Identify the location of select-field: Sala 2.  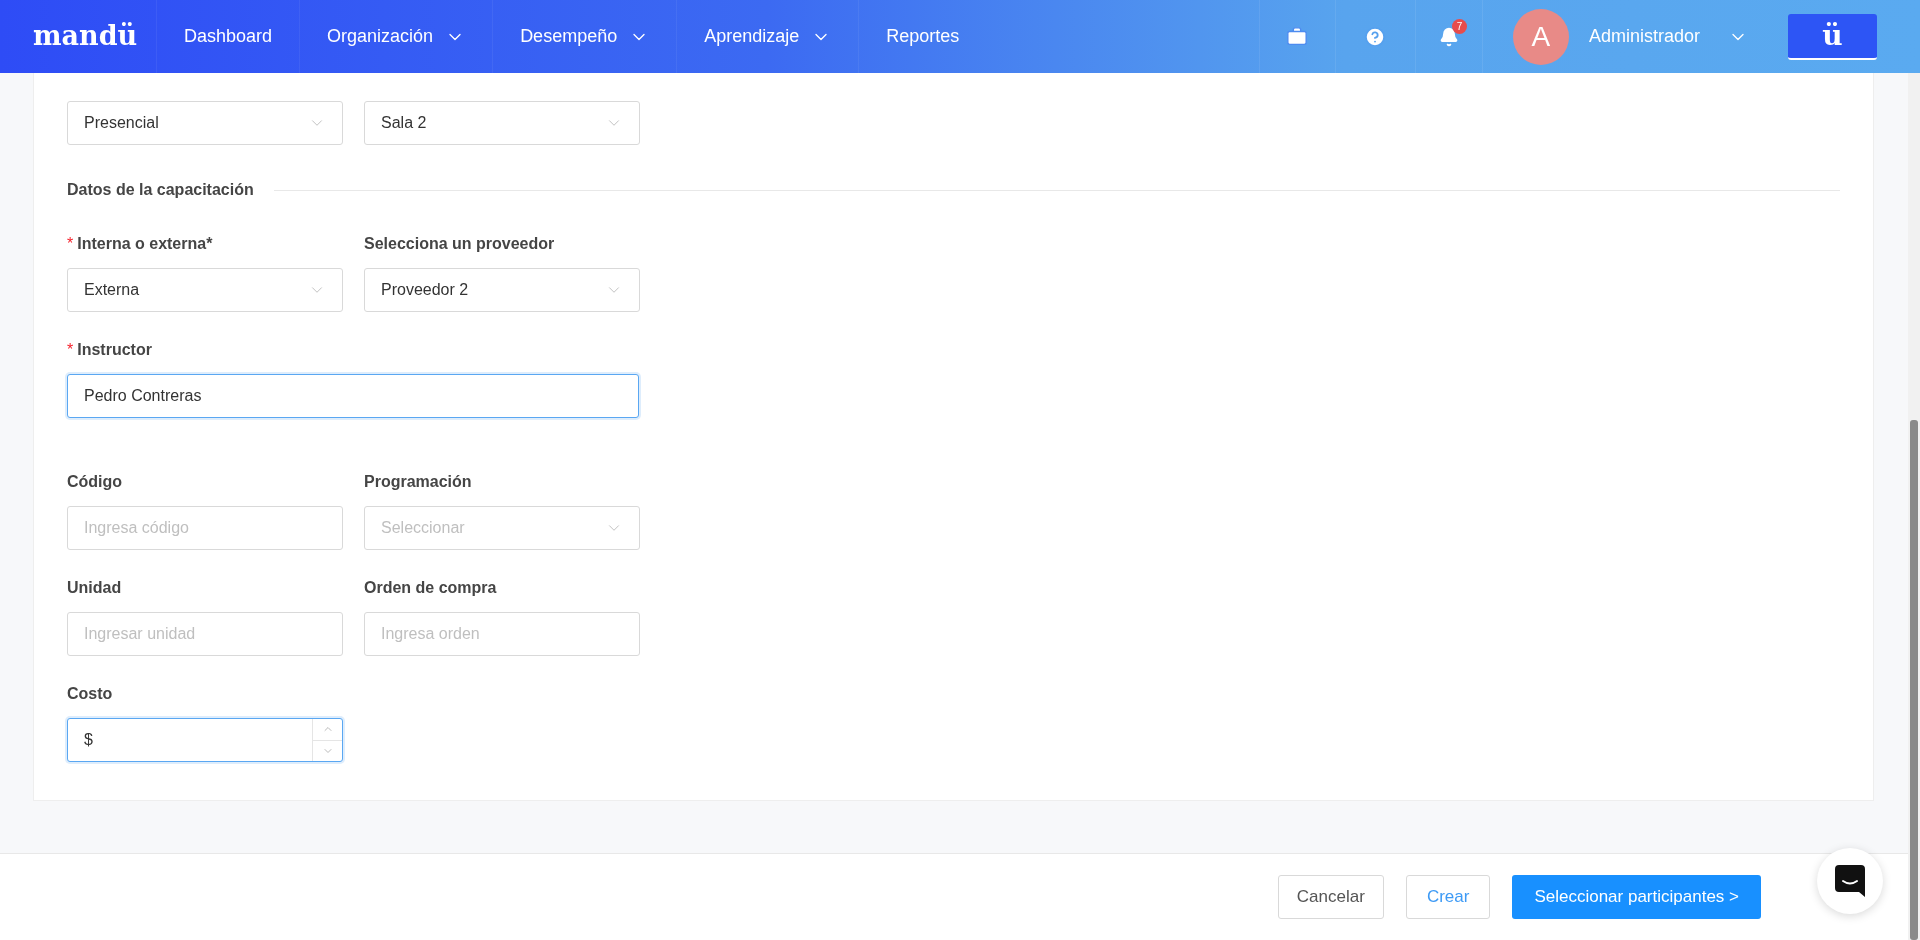
(502, 123).